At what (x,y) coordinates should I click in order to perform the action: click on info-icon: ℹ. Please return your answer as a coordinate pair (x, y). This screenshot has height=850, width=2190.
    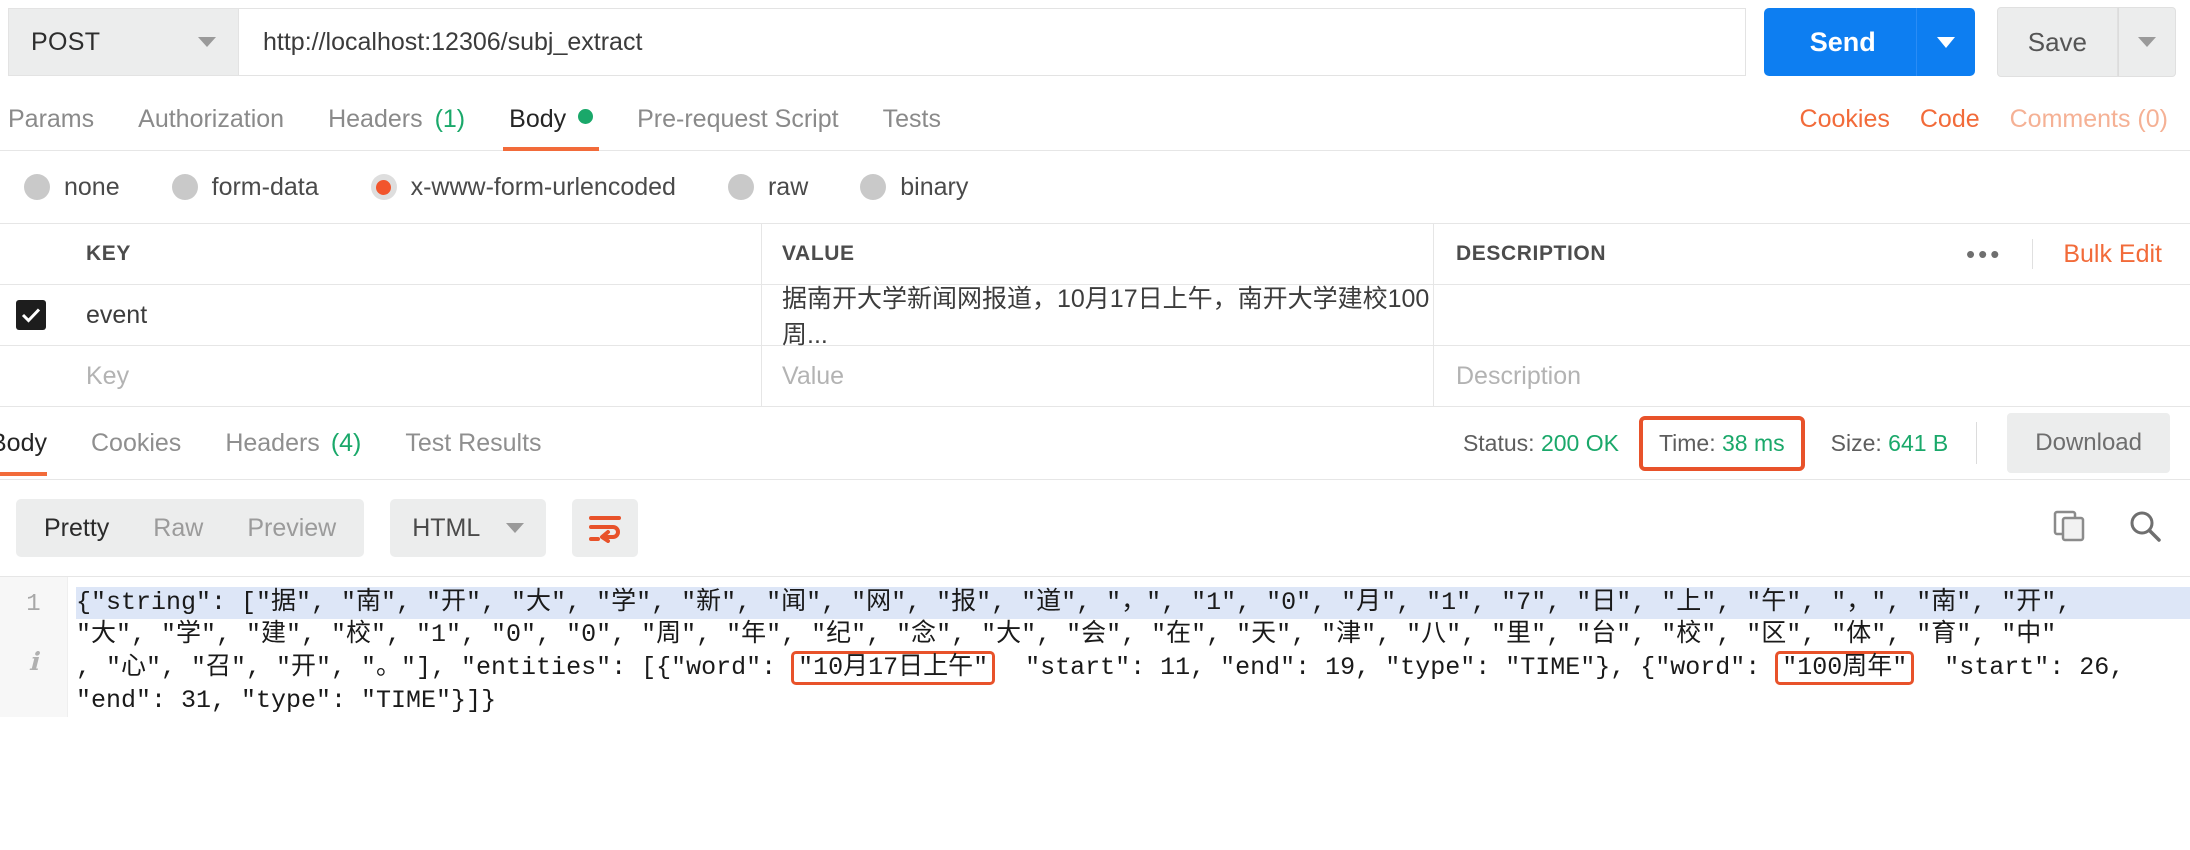
    Looking at the image, I should click on (33, 662).